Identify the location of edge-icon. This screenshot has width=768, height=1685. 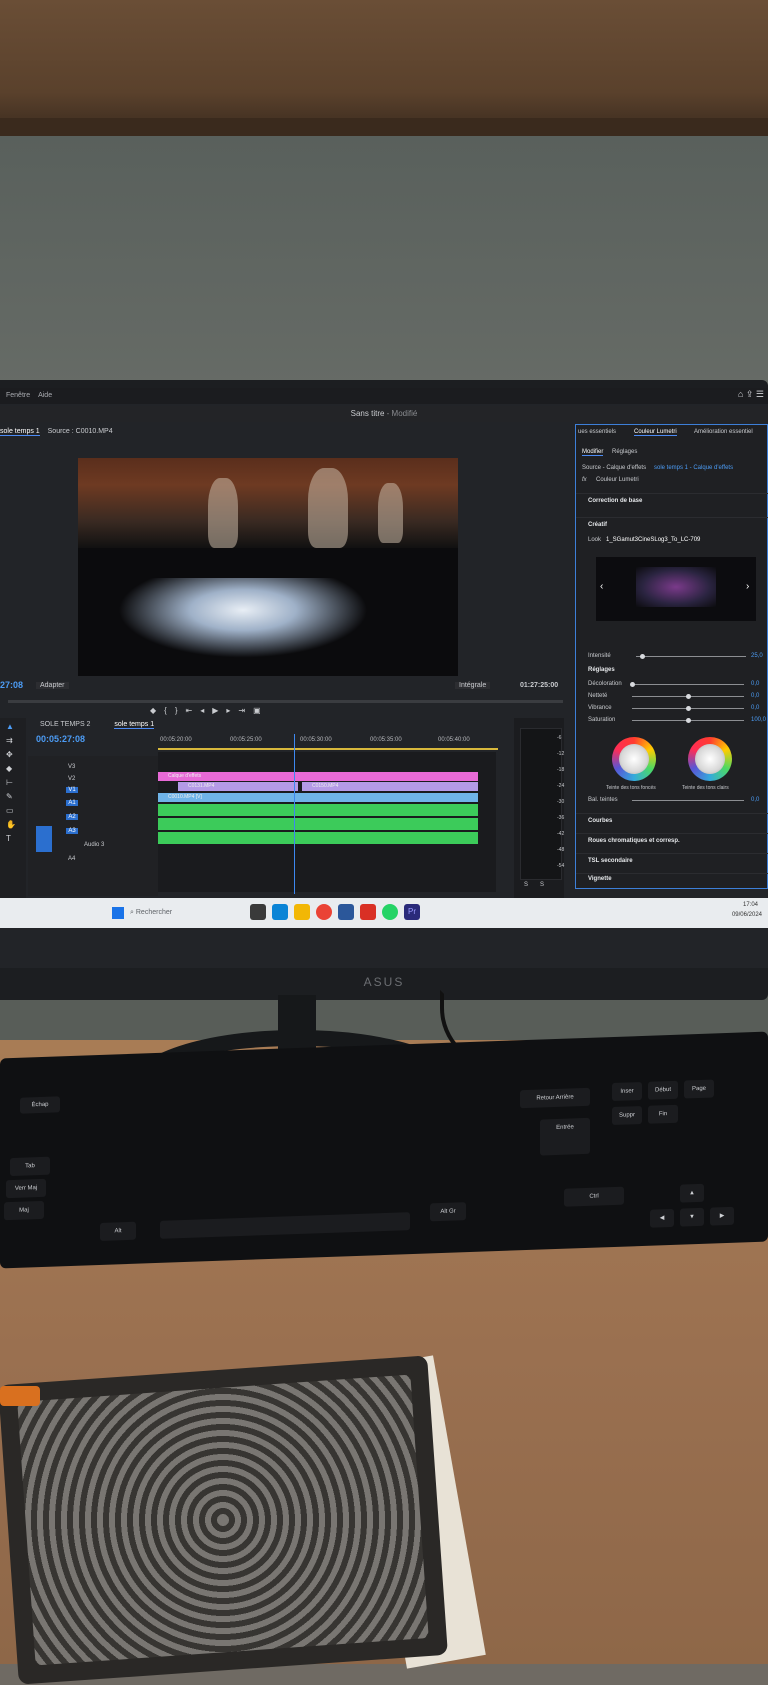
(280, 912).